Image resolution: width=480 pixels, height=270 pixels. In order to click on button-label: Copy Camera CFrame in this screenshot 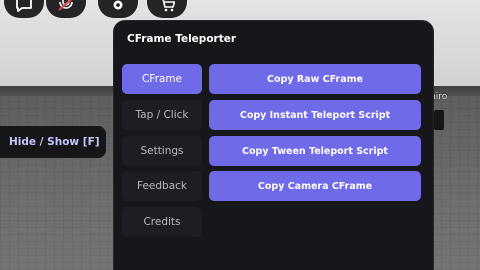, I will do `click(315, 186)`.